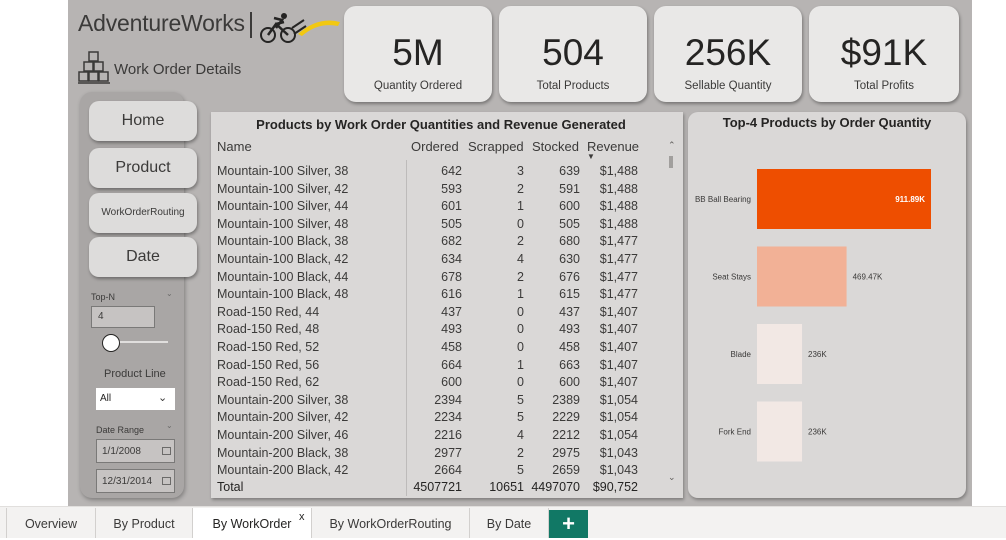  I want to click on sort-descending-icon: ▼, so click(591, 156).